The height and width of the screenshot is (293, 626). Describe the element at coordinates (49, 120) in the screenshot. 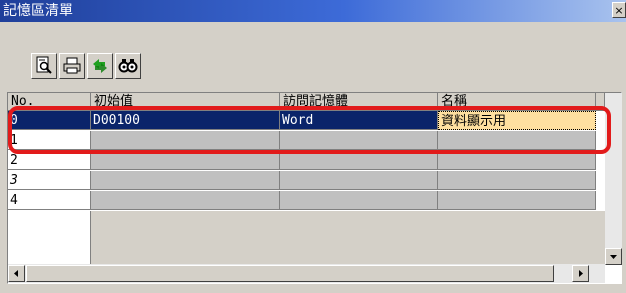

I see `table-row-0-no: 0` at that location.